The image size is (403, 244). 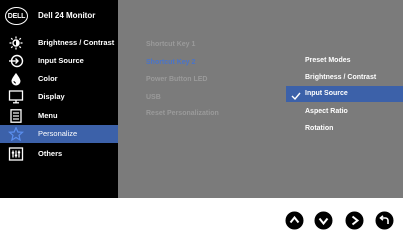 What do you see at coordinates (50, 153) in the screenshot?
I see `menu-item-label: Others` at bounding box center [50, 153].